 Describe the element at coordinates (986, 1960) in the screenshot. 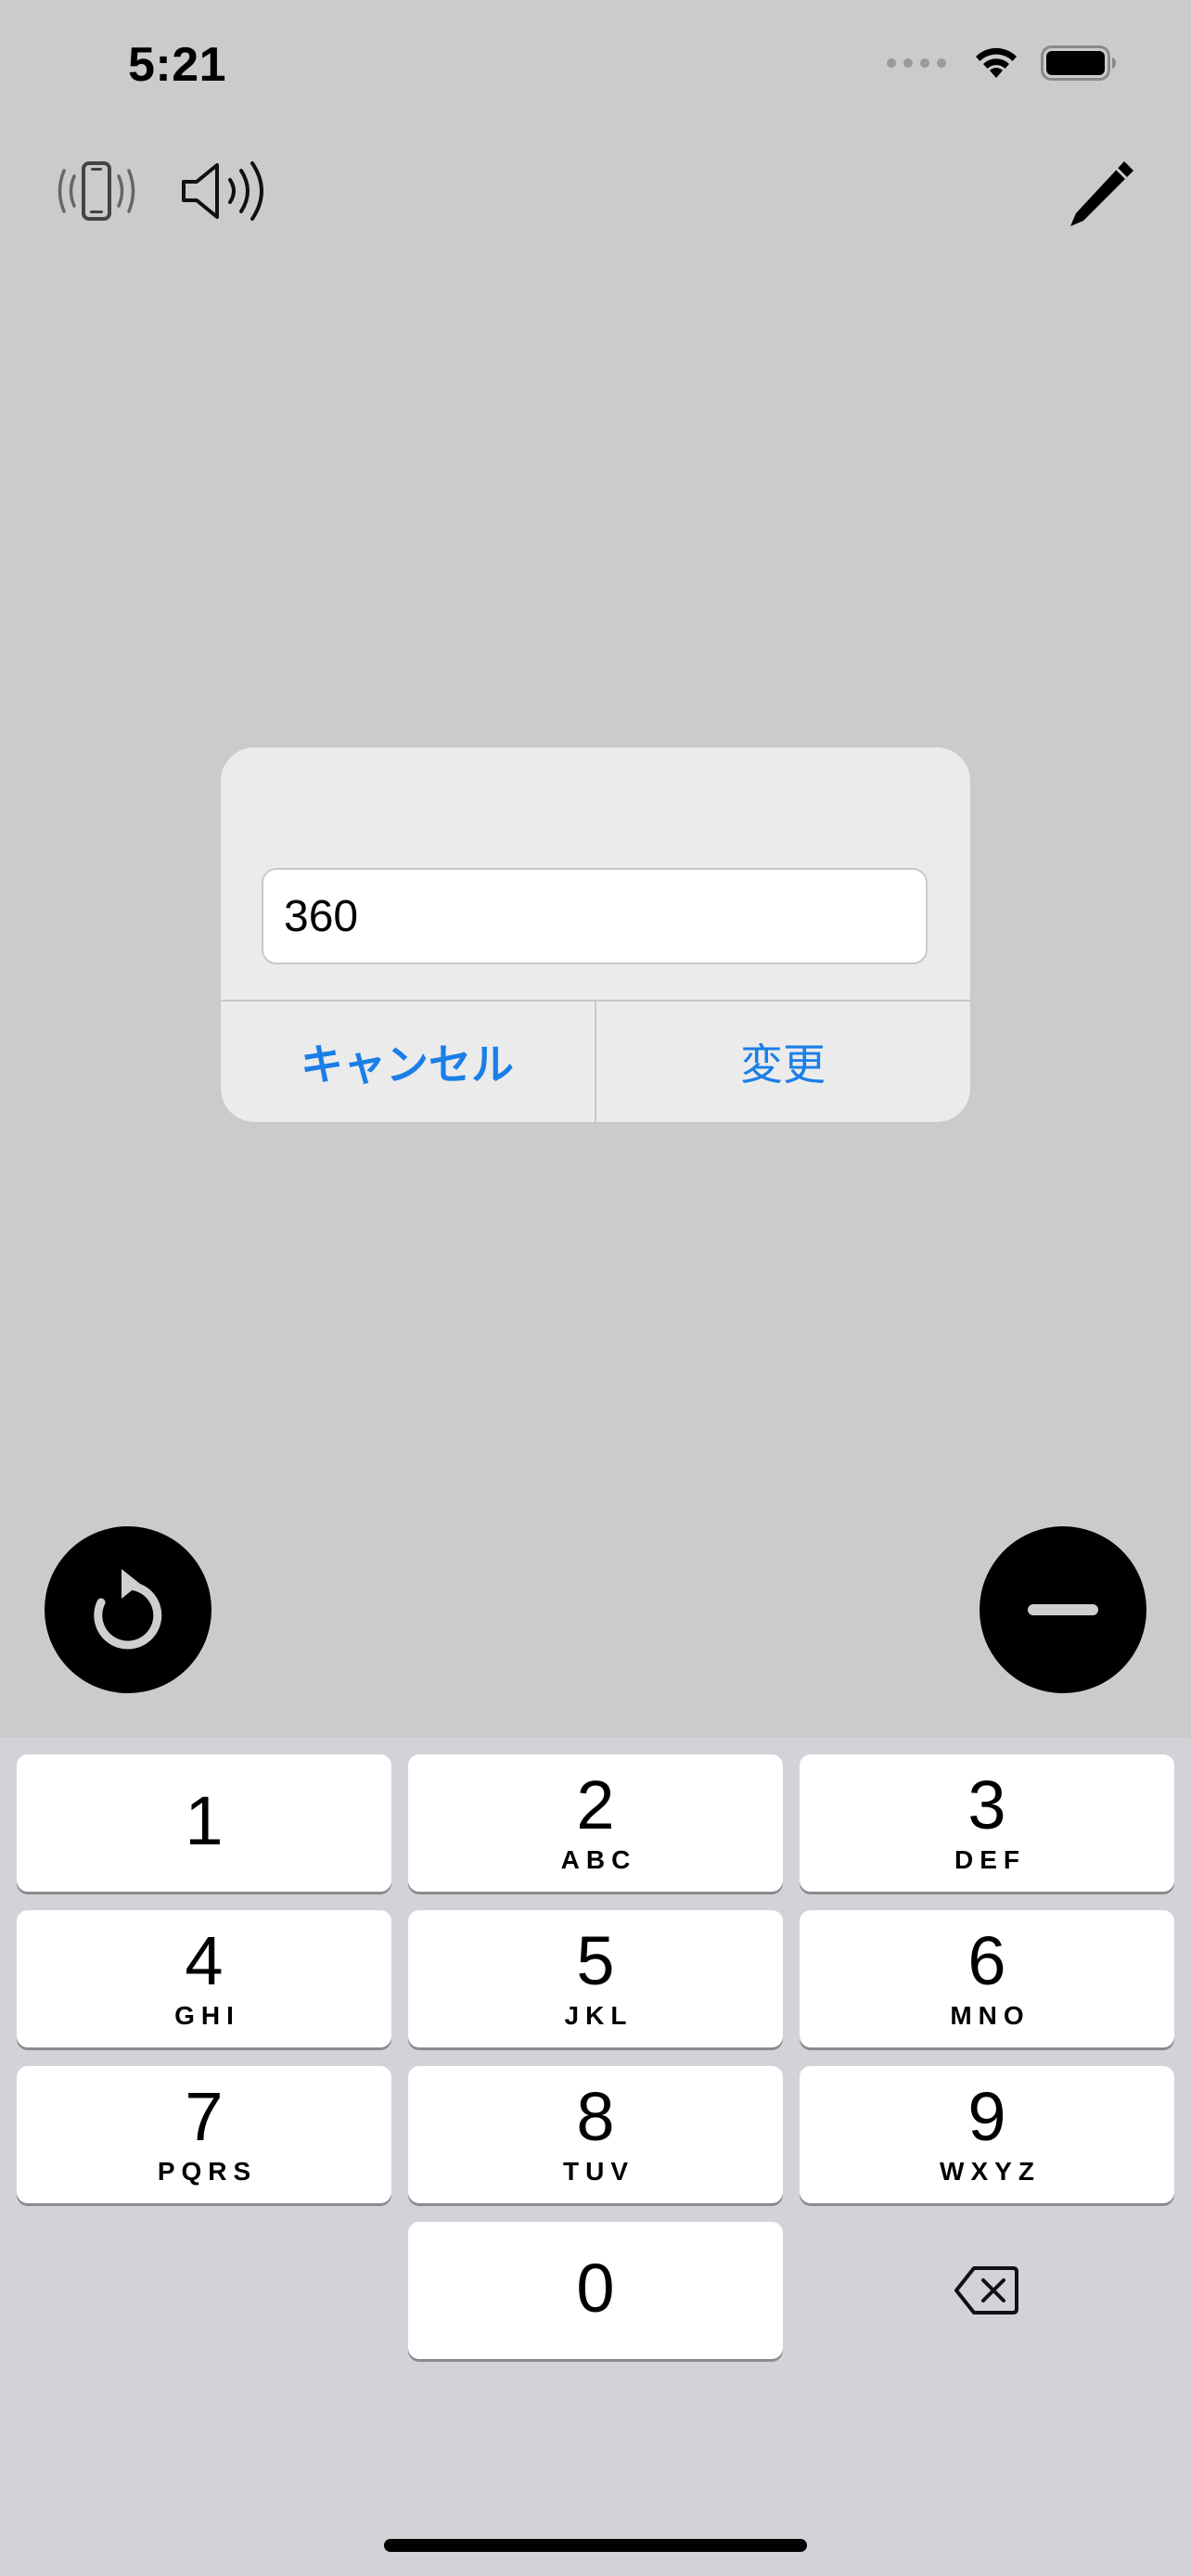

I see `key-digit: 6` at that location.